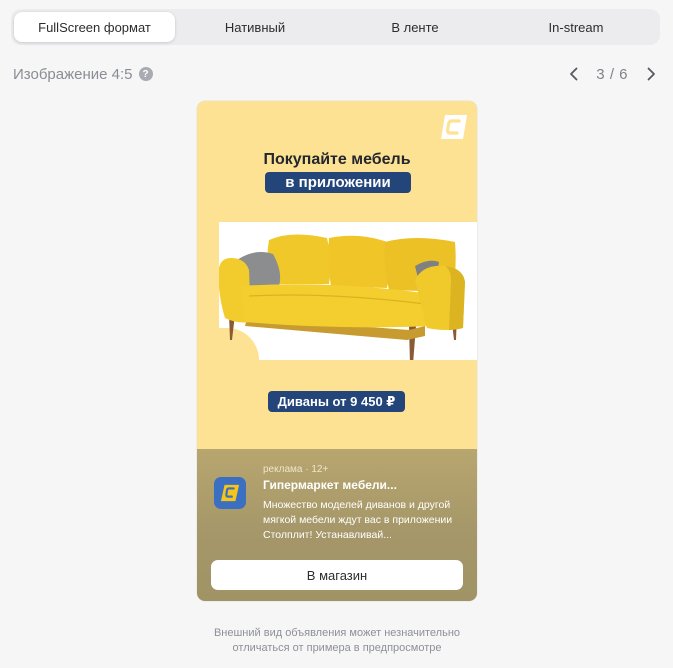 The image size is (673, 668). I want to click on pager-total: 6, so click(623, 74).